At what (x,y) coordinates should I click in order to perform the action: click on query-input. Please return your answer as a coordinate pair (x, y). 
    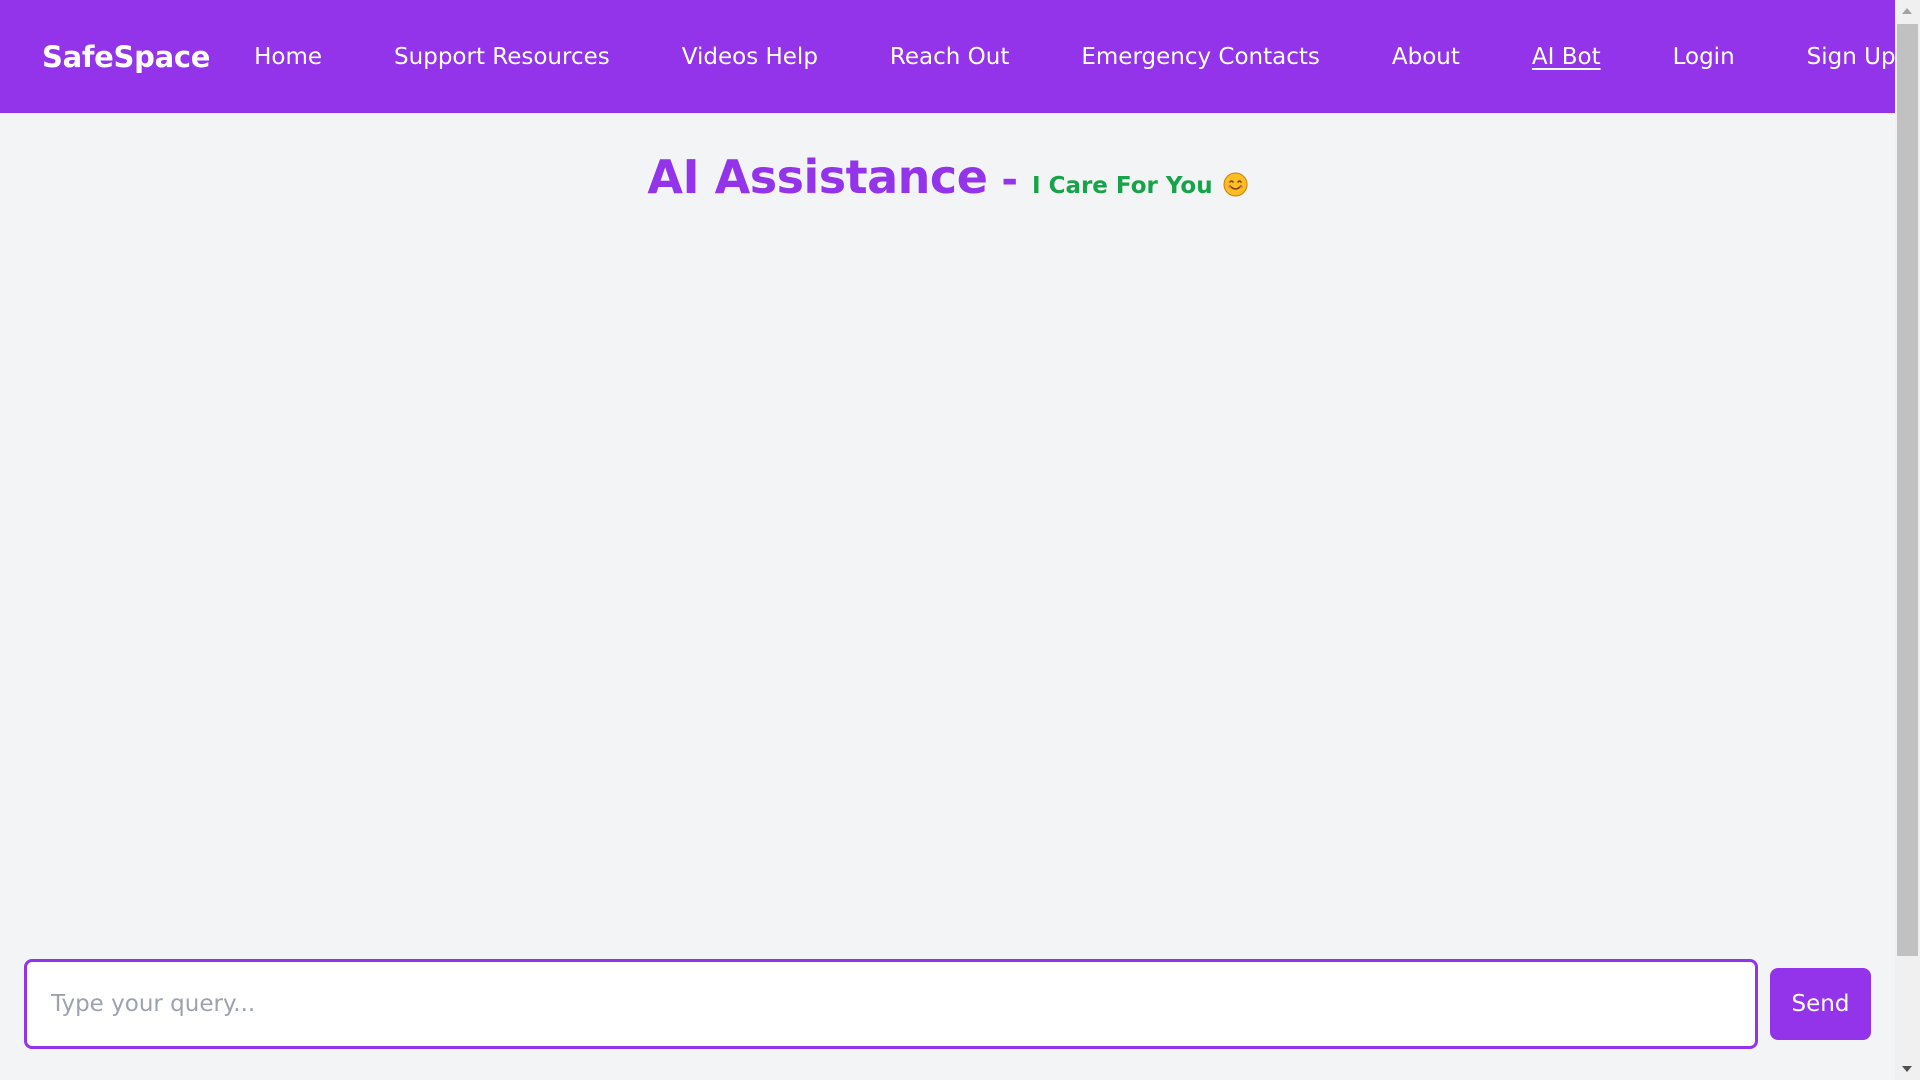
    Looking at the image, I should click on (891, 1004).